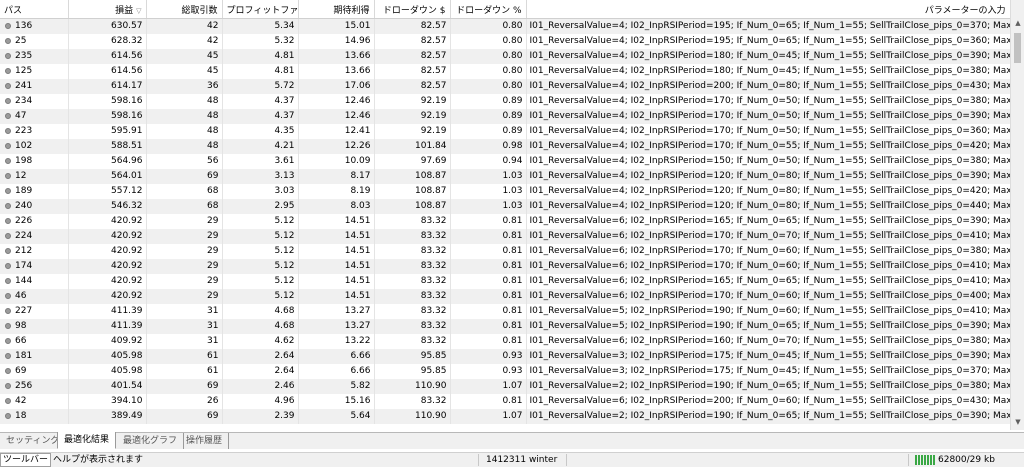 Image resolution: width=1024 pixels, height=467 pixels. Describe the element at coordinates (151, 441) in the screenshot. I see `tab-optimization-graph: 最適化グラフ` at that location.